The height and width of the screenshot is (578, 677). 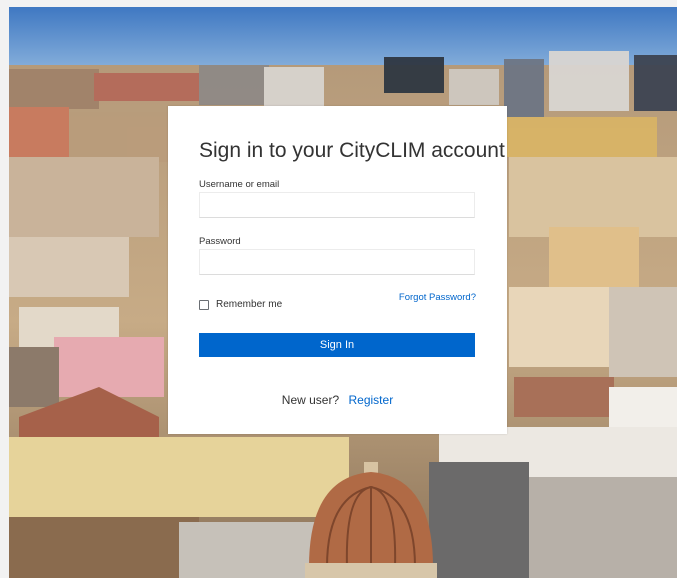 I want to click on page-title: Sign in to your CityCLIM account, so click(x=352, y=150).